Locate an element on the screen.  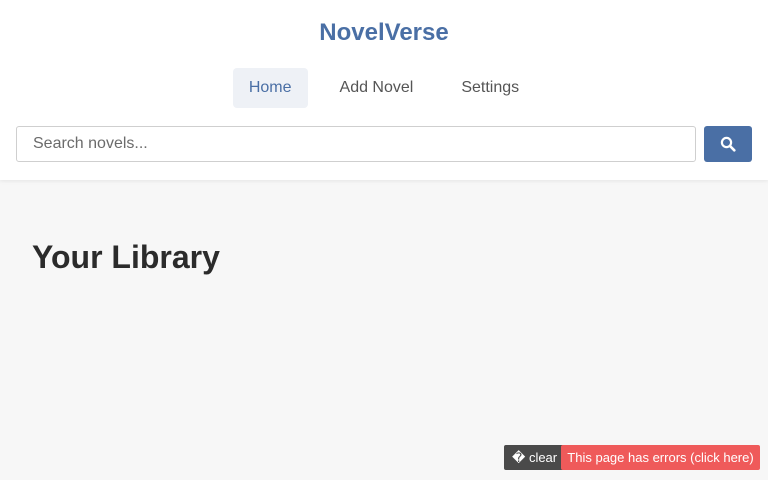
search-button is located at coordinates (728, 144).